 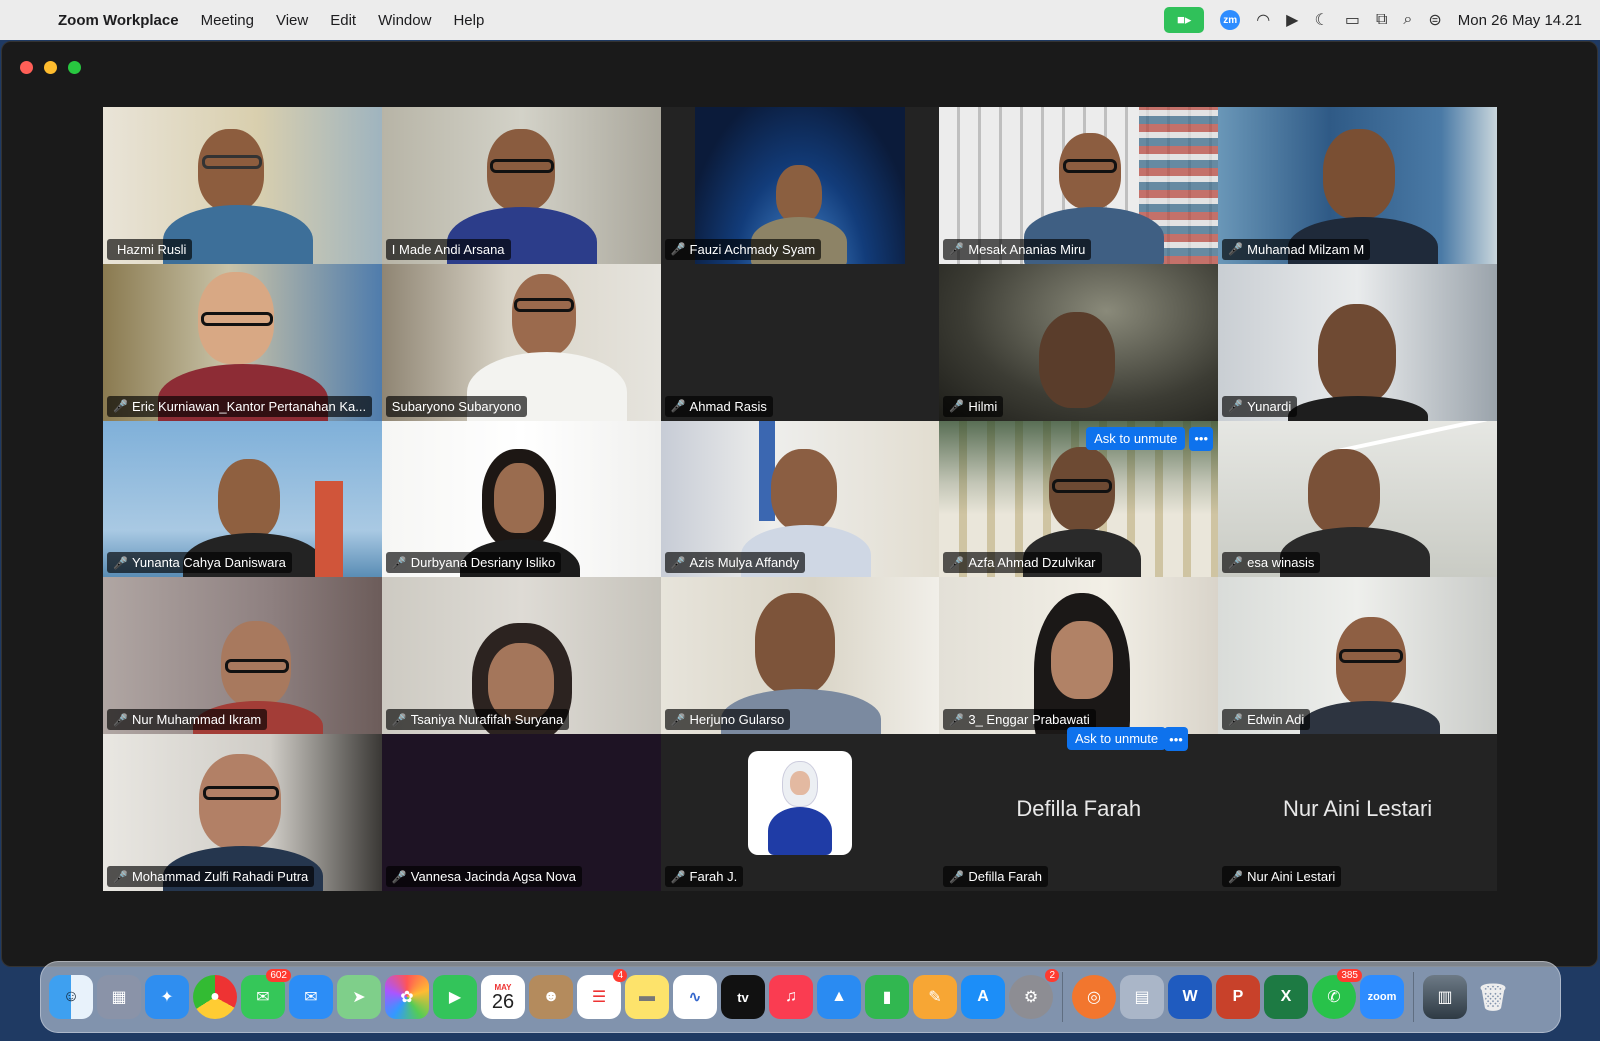 I want to click on reminders-icon: ☰ 4, so click(x=602, y=994).